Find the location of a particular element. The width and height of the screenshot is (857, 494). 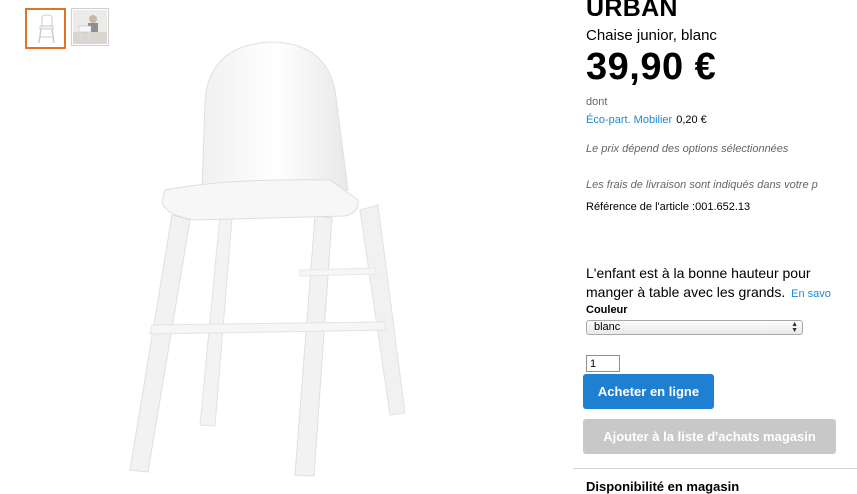

product-title: URBAN is located at coordinates (632, 11).